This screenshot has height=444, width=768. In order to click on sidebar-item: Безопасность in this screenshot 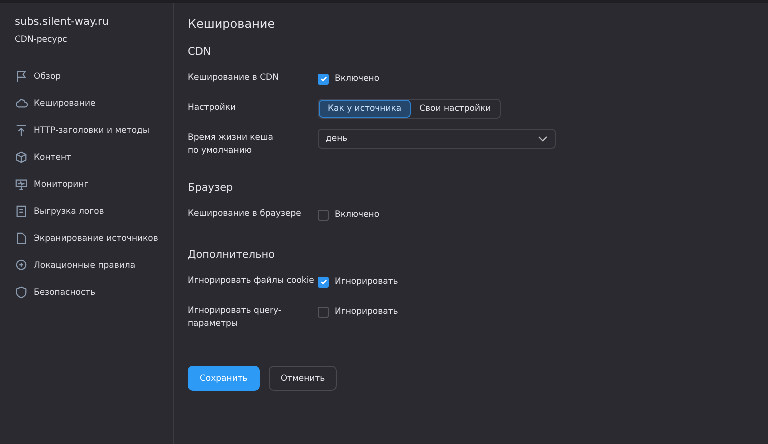, I will do `click(94, 292)`.